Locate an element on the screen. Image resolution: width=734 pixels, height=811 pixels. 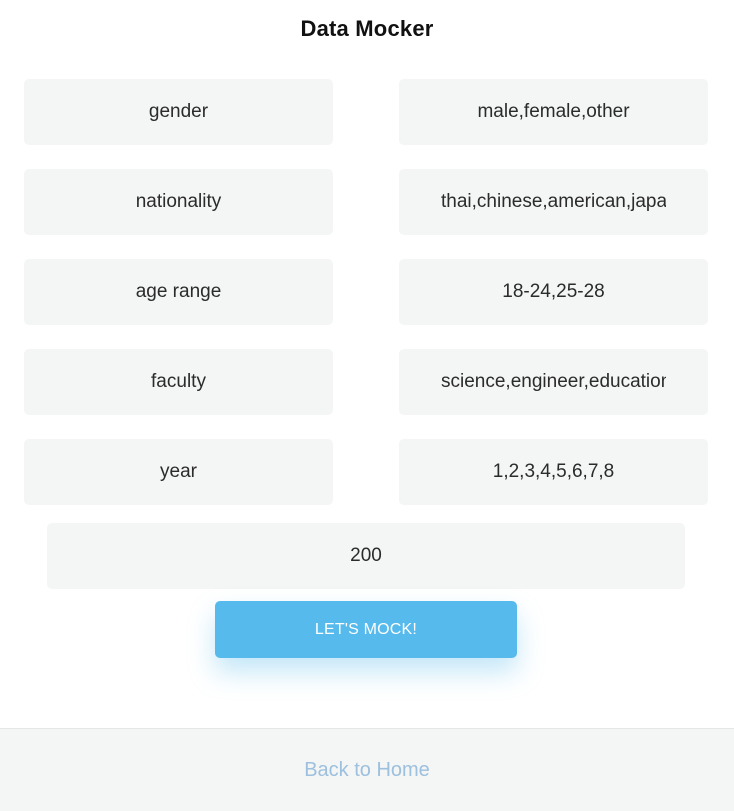
field-key-nationality is located at coordinates (178, 202).